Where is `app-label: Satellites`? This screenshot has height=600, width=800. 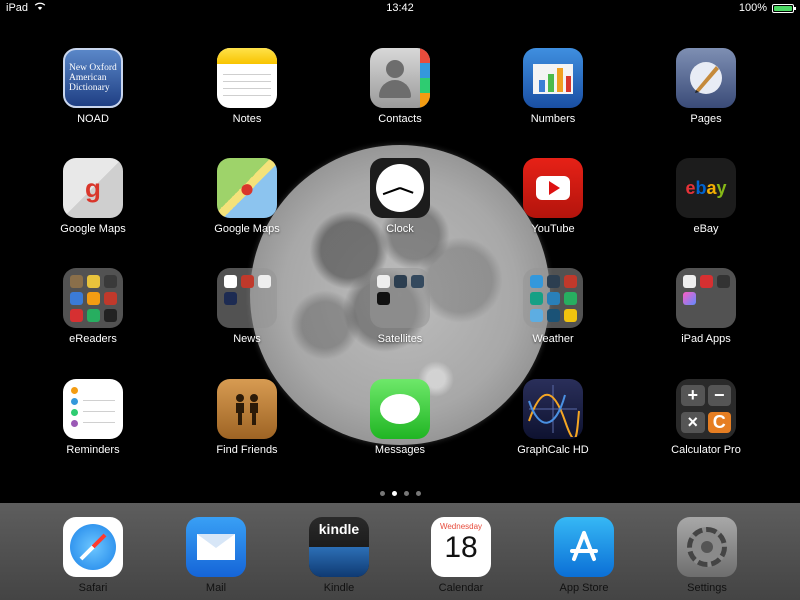
app-label: Satellites is located at coordinates (400, 339).